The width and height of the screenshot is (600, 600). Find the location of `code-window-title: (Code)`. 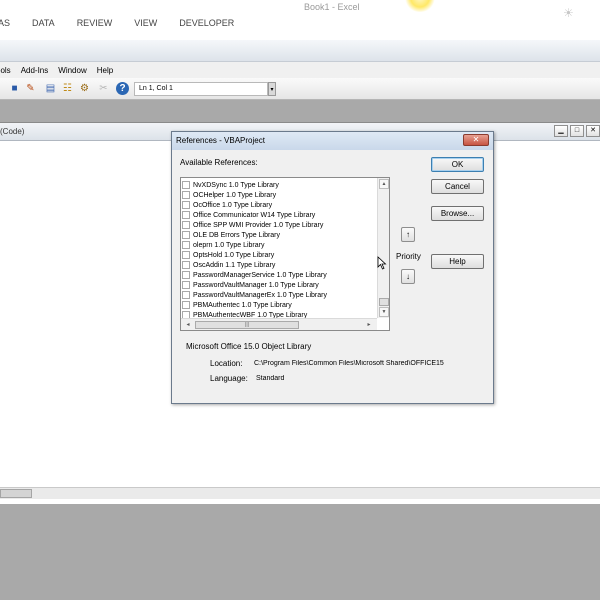

code-window-title: (Code) is located at coordinates (12, 131).